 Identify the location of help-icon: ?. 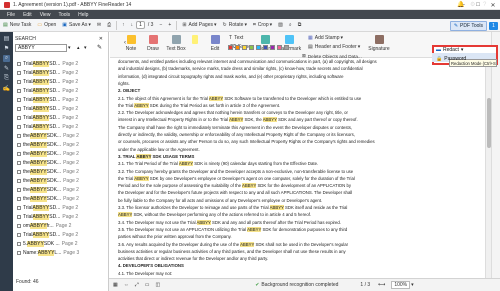
(484, 4).